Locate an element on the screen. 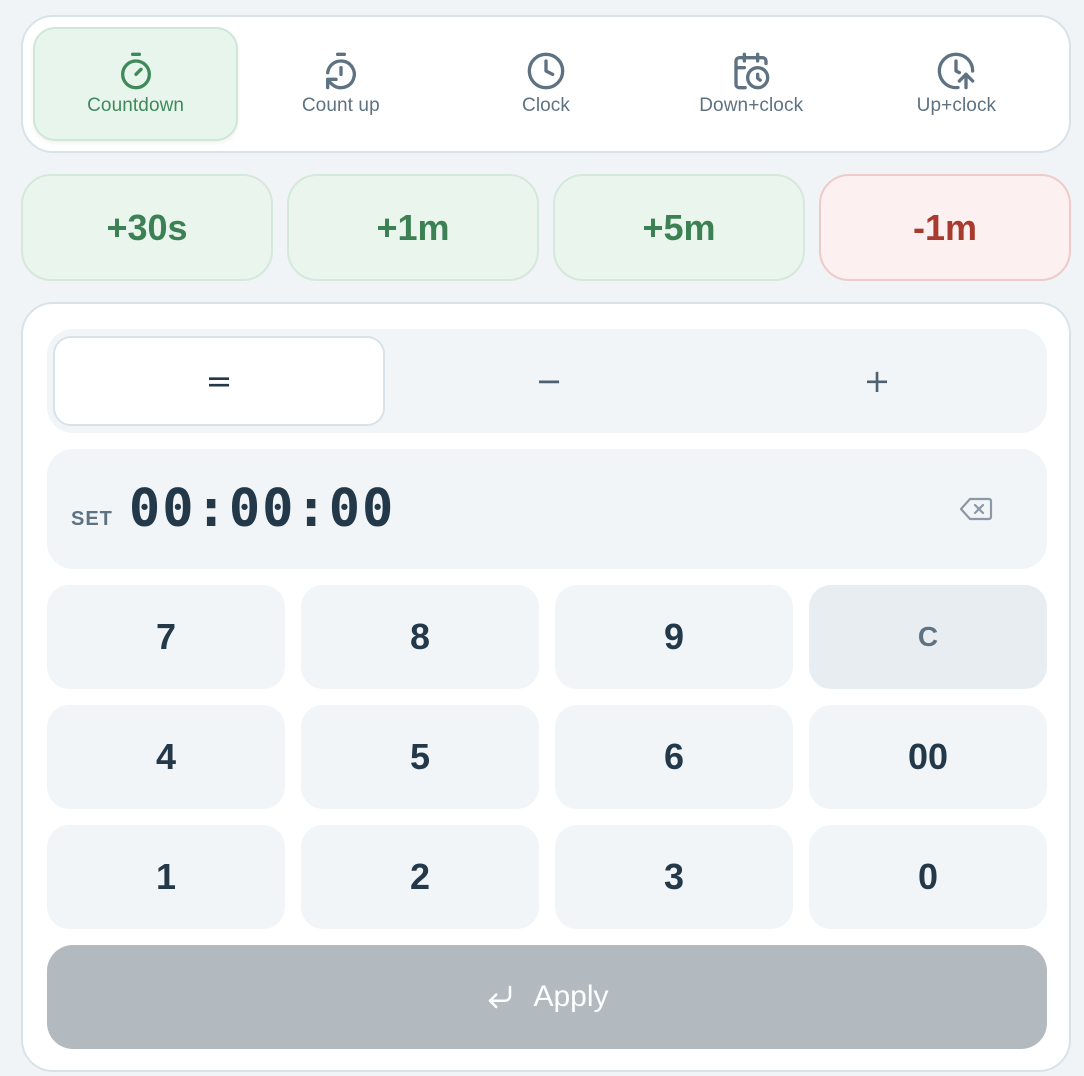  tab-countdown: Countdown is located at coordinates (136, 84).